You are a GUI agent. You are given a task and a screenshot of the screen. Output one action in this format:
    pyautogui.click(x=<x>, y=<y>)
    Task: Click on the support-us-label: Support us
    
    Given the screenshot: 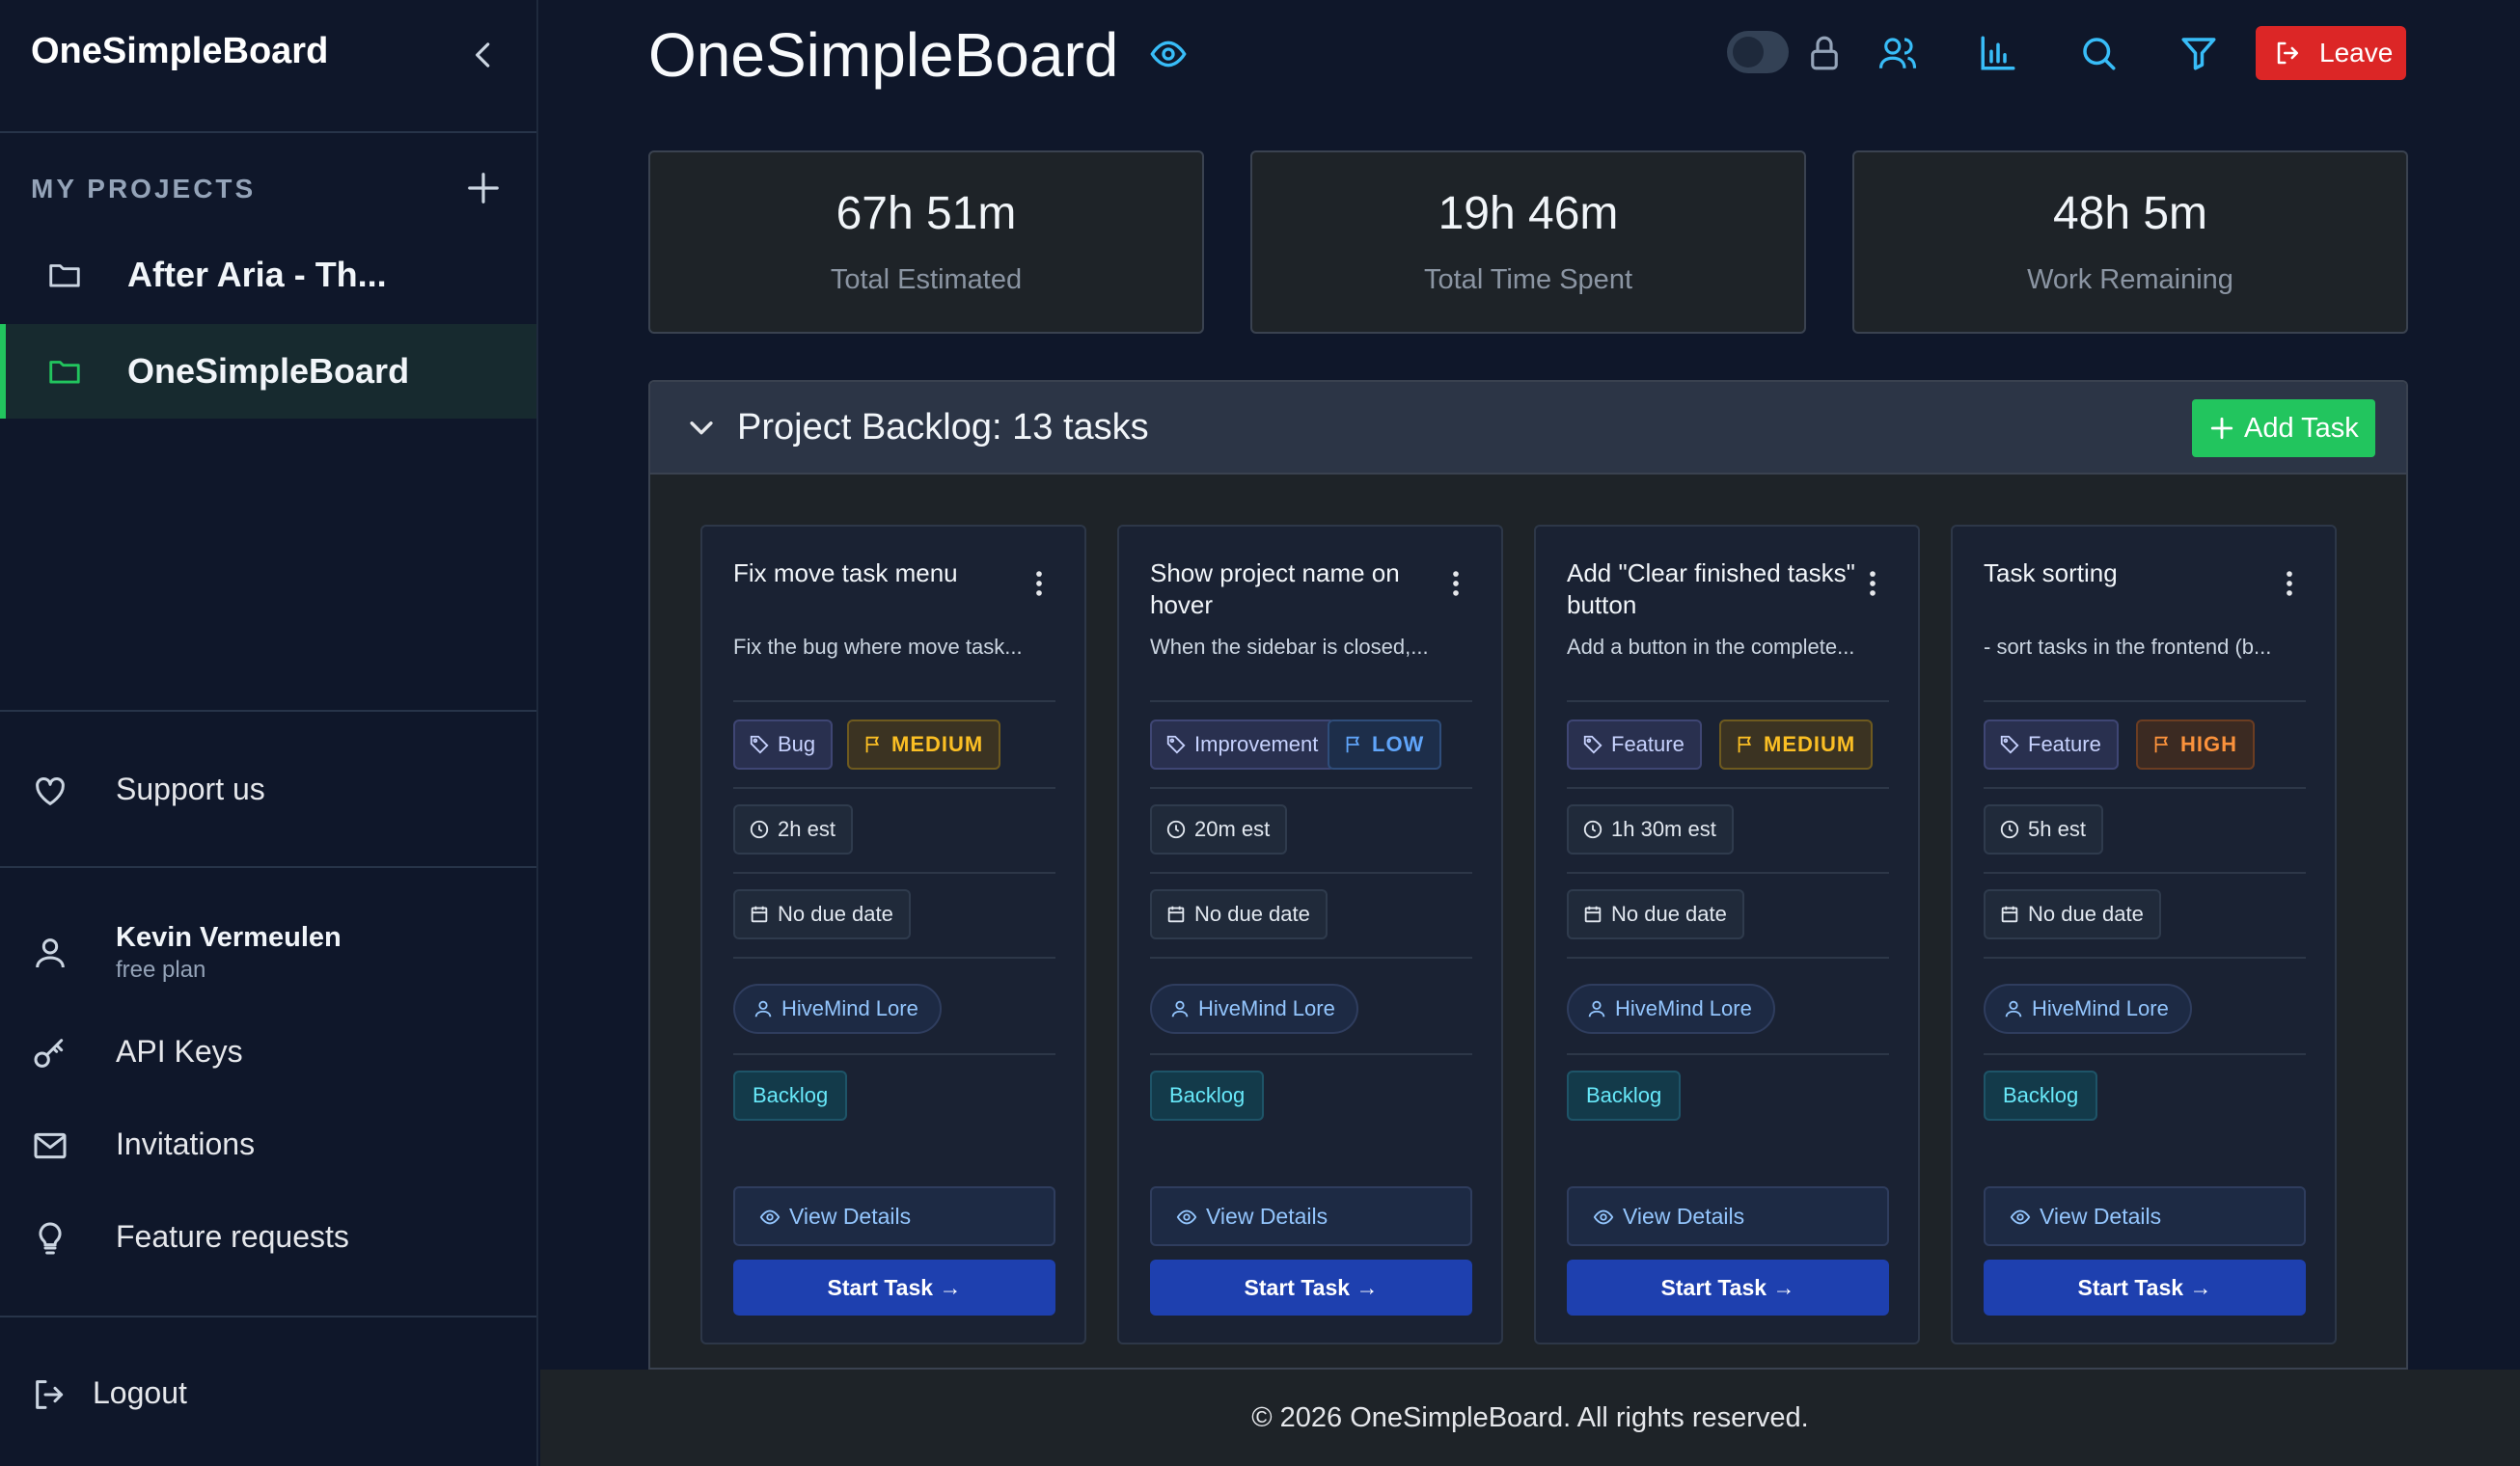 What is the action you would take?
    pyautogui.click(x=190, y=789)
    